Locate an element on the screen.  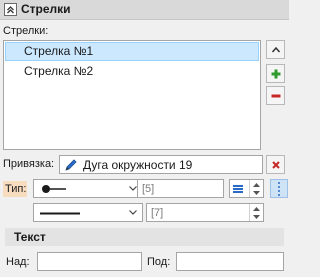
plus-icon is located at coordinates (276, 74).